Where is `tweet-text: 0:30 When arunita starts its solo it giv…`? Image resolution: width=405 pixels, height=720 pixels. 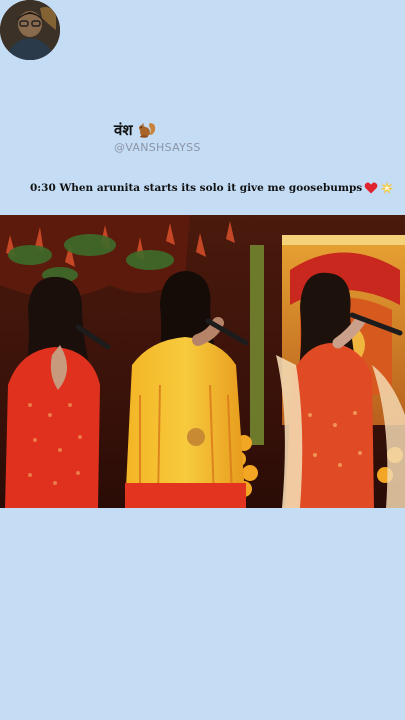
tweet-text: 0:30 When arunita starts its solo it giv… is located at coordinates (196, 188).